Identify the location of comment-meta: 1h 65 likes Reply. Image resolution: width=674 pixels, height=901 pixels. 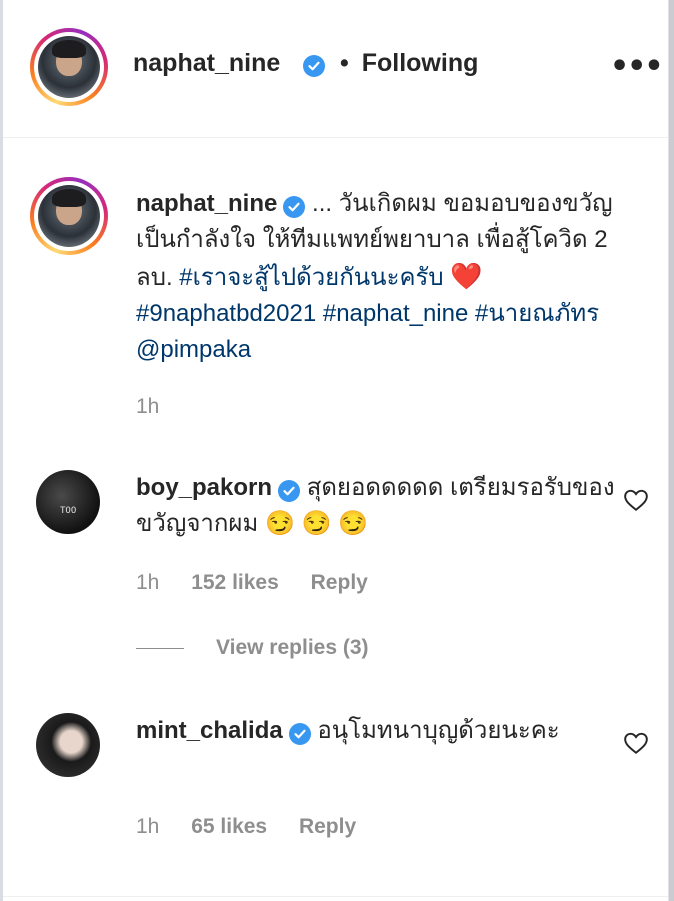
(259, 827).